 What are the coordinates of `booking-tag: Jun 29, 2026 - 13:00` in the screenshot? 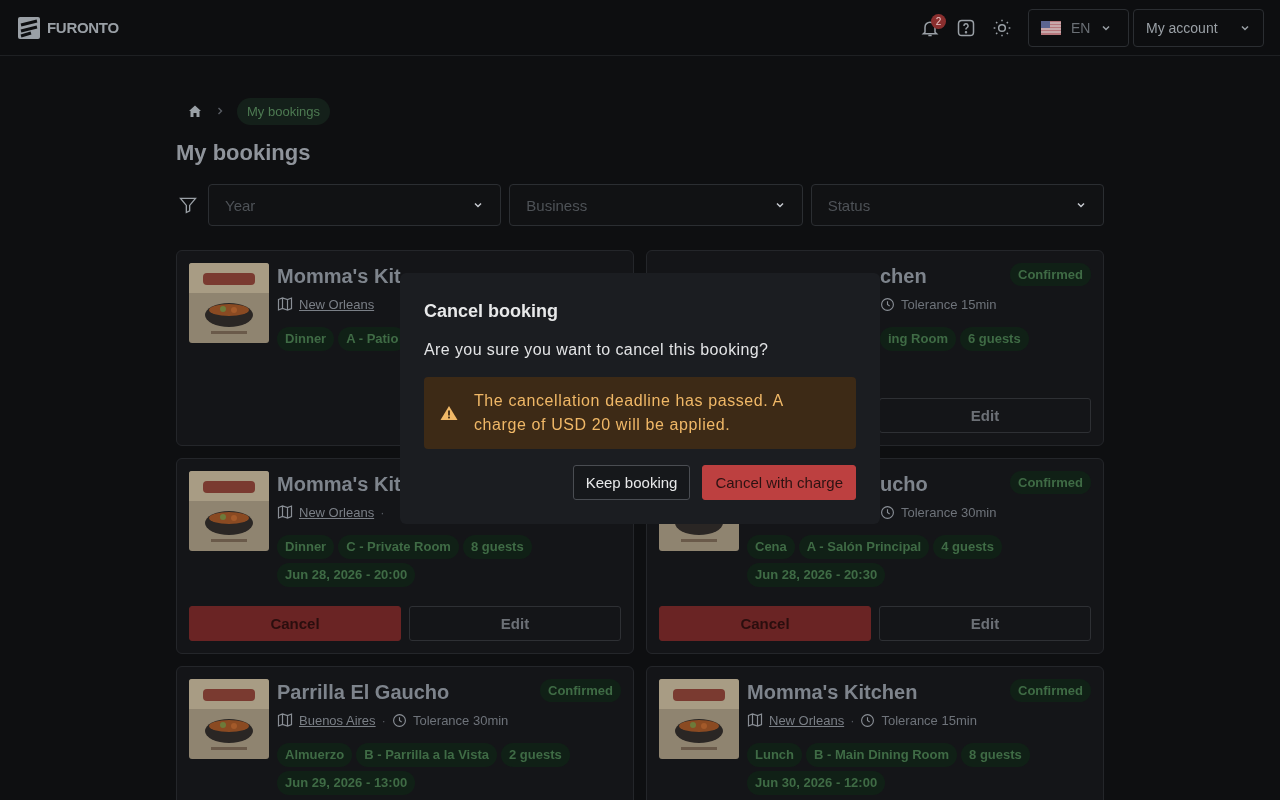 It's located at (346, 783).